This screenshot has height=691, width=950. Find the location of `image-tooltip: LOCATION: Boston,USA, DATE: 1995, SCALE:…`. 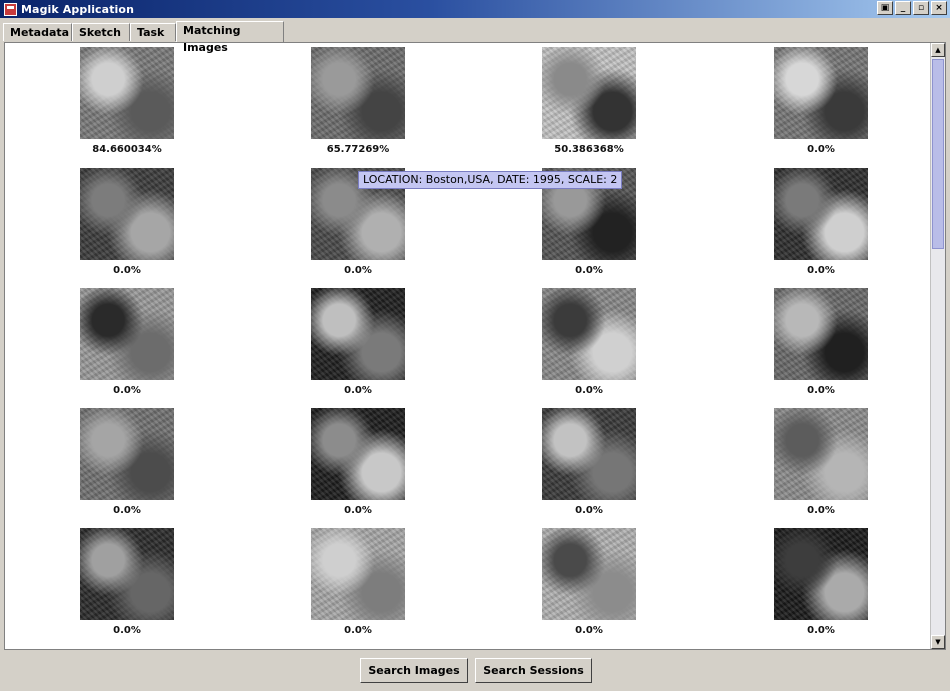

image-tooltip: LOCATION: Boston,USA, DATE: 1995, SCALE:… is located at coordinates (490, 180).